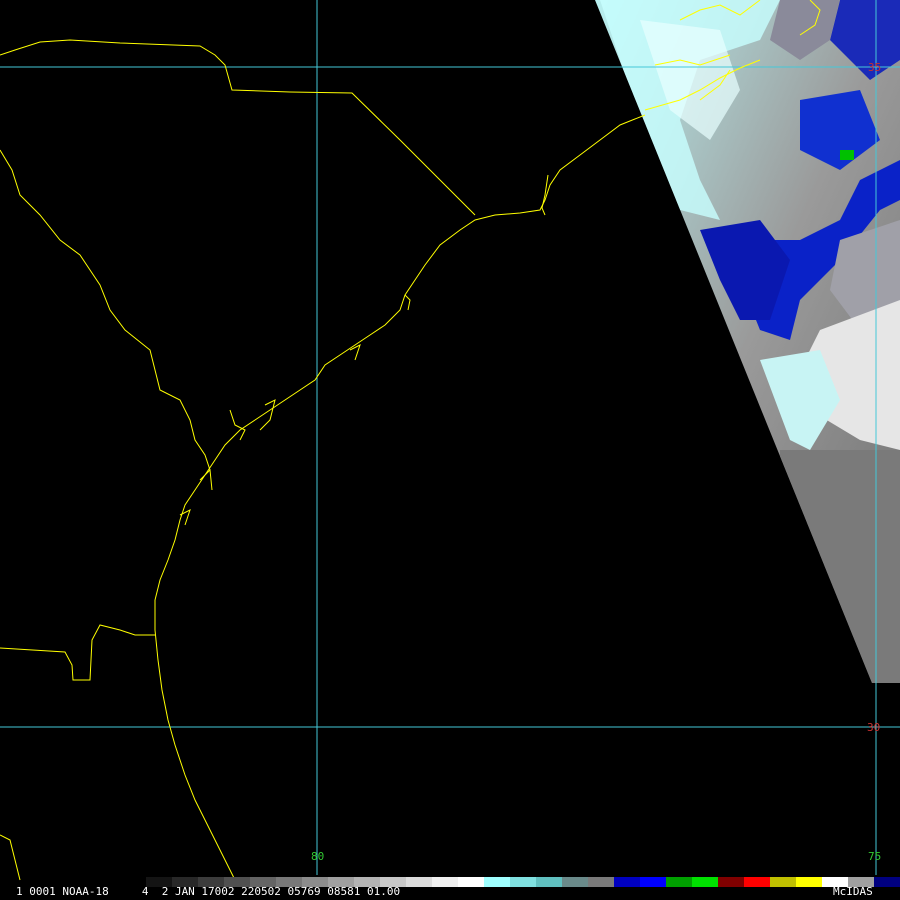 The image size is (900, 900). What do you see at coordinates (874, 856) in the screenshot?
I see `lon-label-75: 75` at bounding box center [874, 856].